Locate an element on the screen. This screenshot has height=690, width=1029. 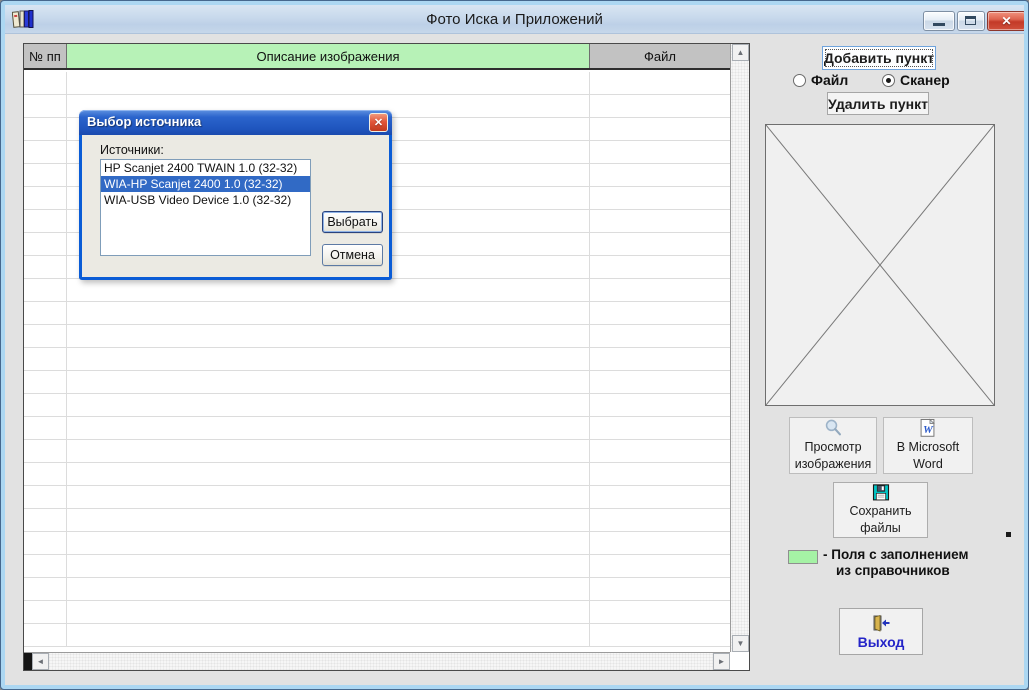
scroll-up-button: ▲ is located at coordinates (740, 52).